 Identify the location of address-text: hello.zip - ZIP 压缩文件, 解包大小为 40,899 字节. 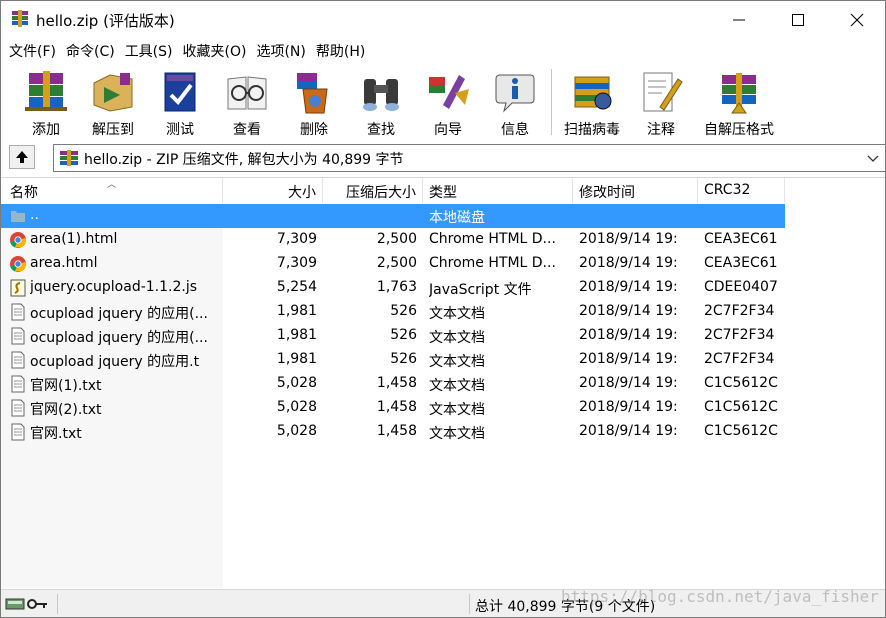
(244, 160).